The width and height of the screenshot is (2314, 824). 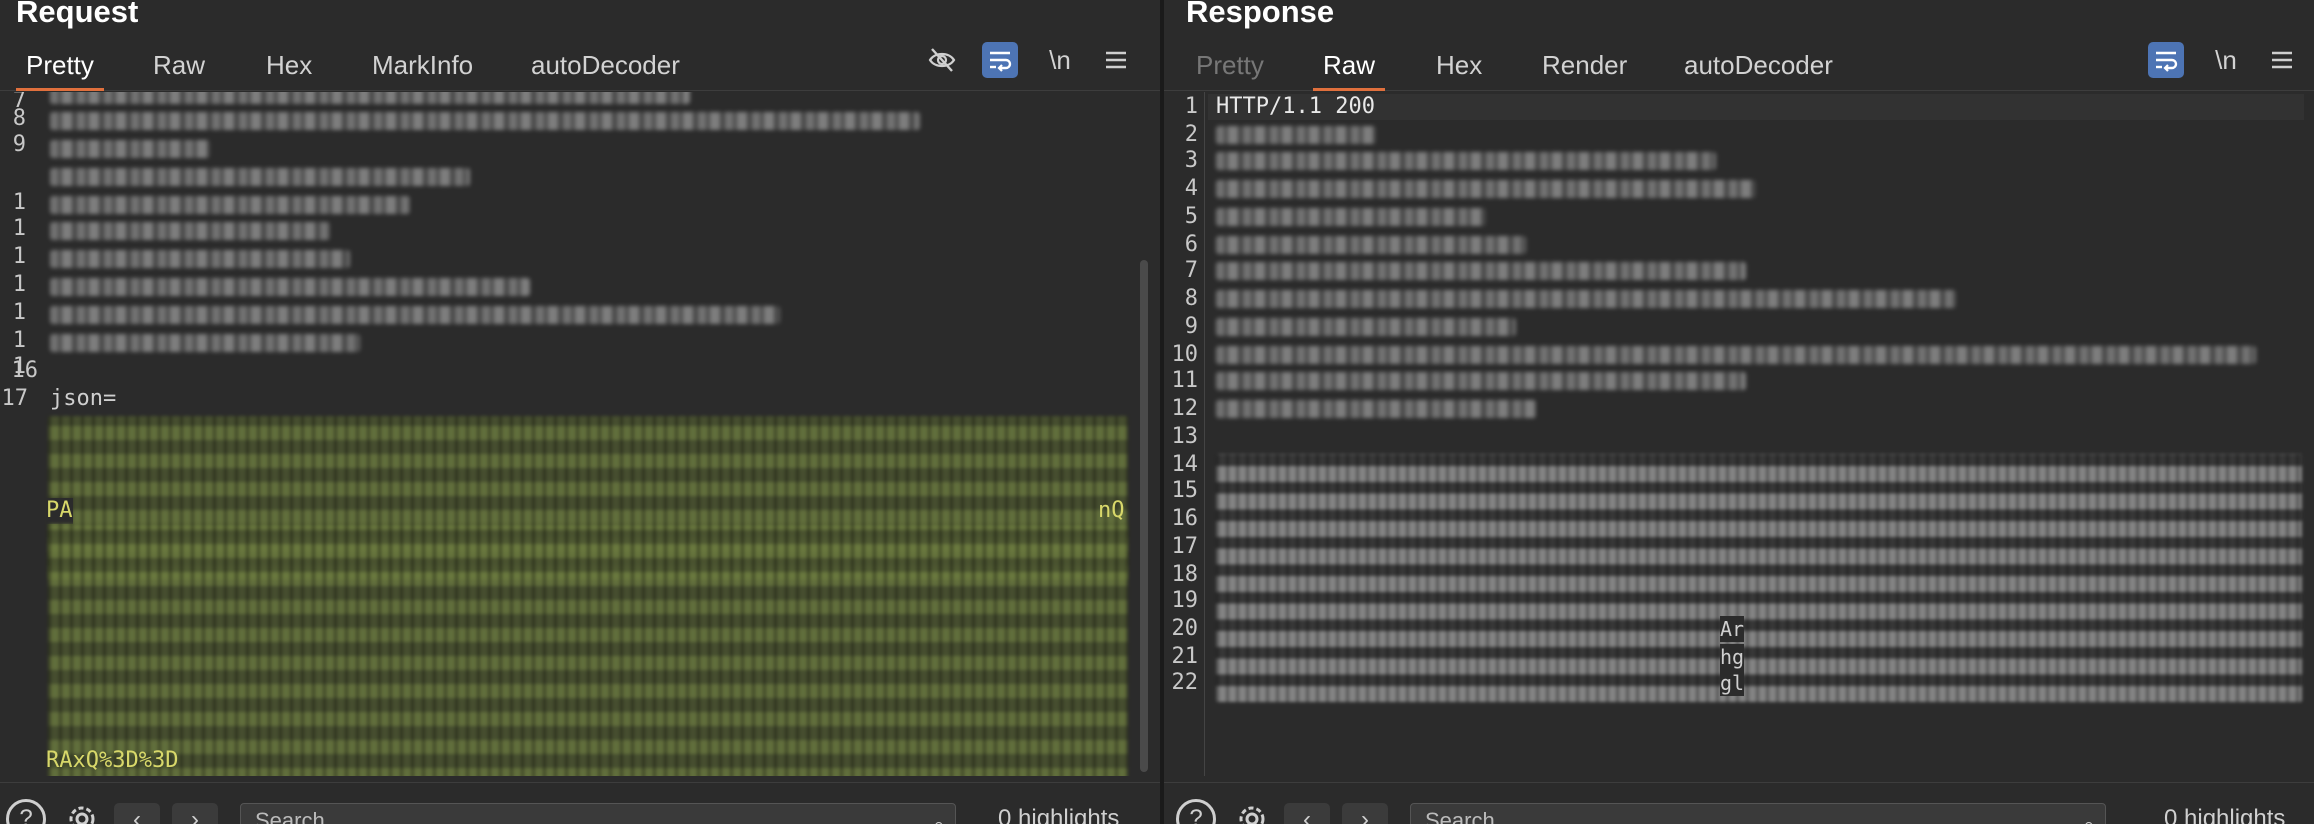 I want to click on line-number: 13, so click(x=1185, y=436).